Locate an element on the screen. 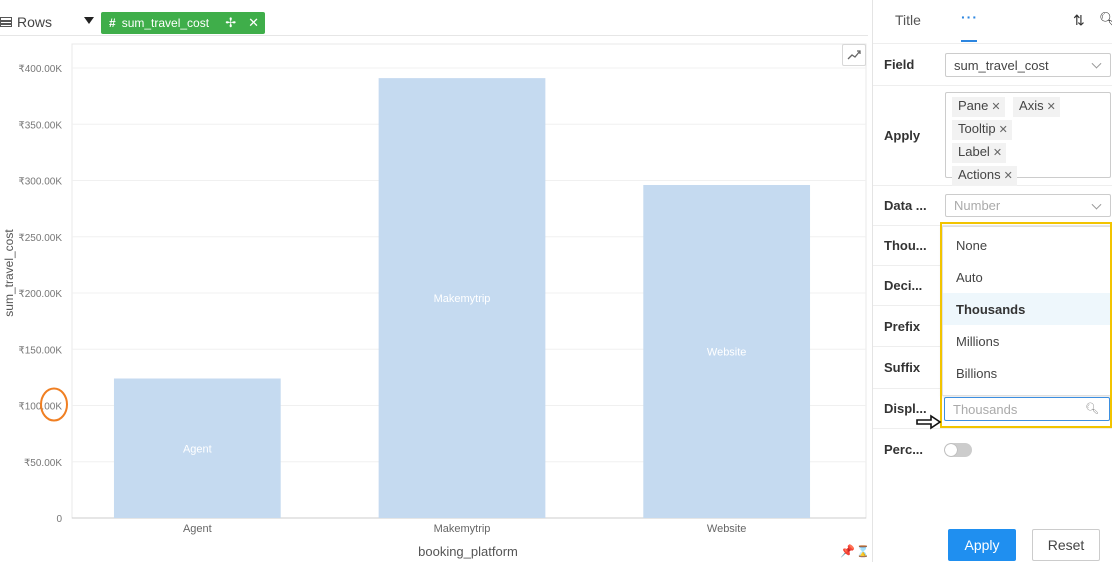 The height and width of the screenshot is (562, 1112). chip-axis: Axis ✕ is located at coordinates (1036, 107).